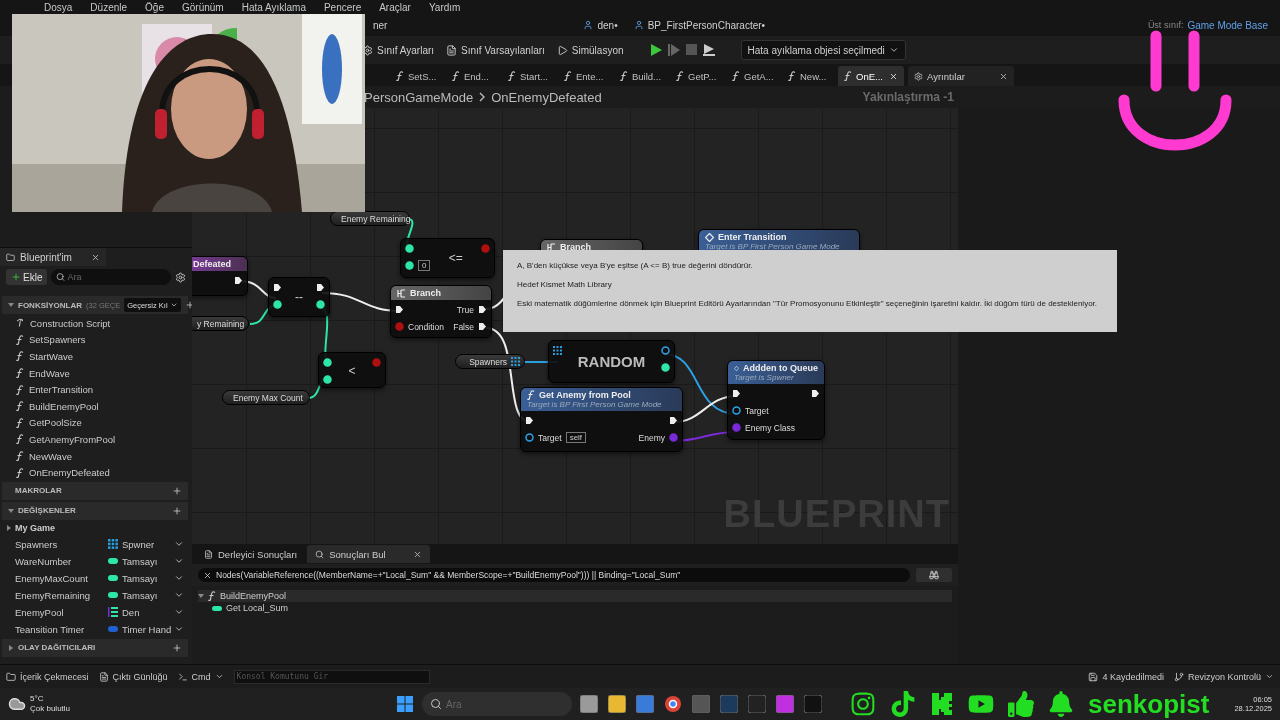  What do you see at coordinates (299, 297) in the screenshot?
I see `operator-symbol: --` at bounding box center [299, 297].